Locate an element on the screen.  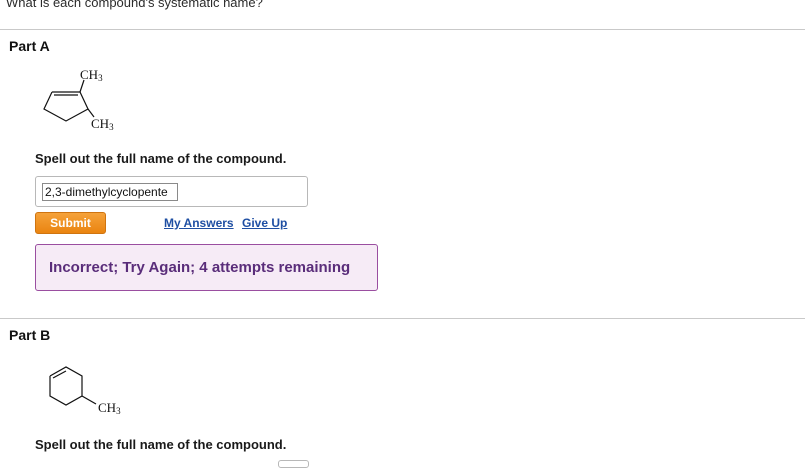
part-b-prompt: Spell out the full name of the compound. is located at coordinates (161, 444).